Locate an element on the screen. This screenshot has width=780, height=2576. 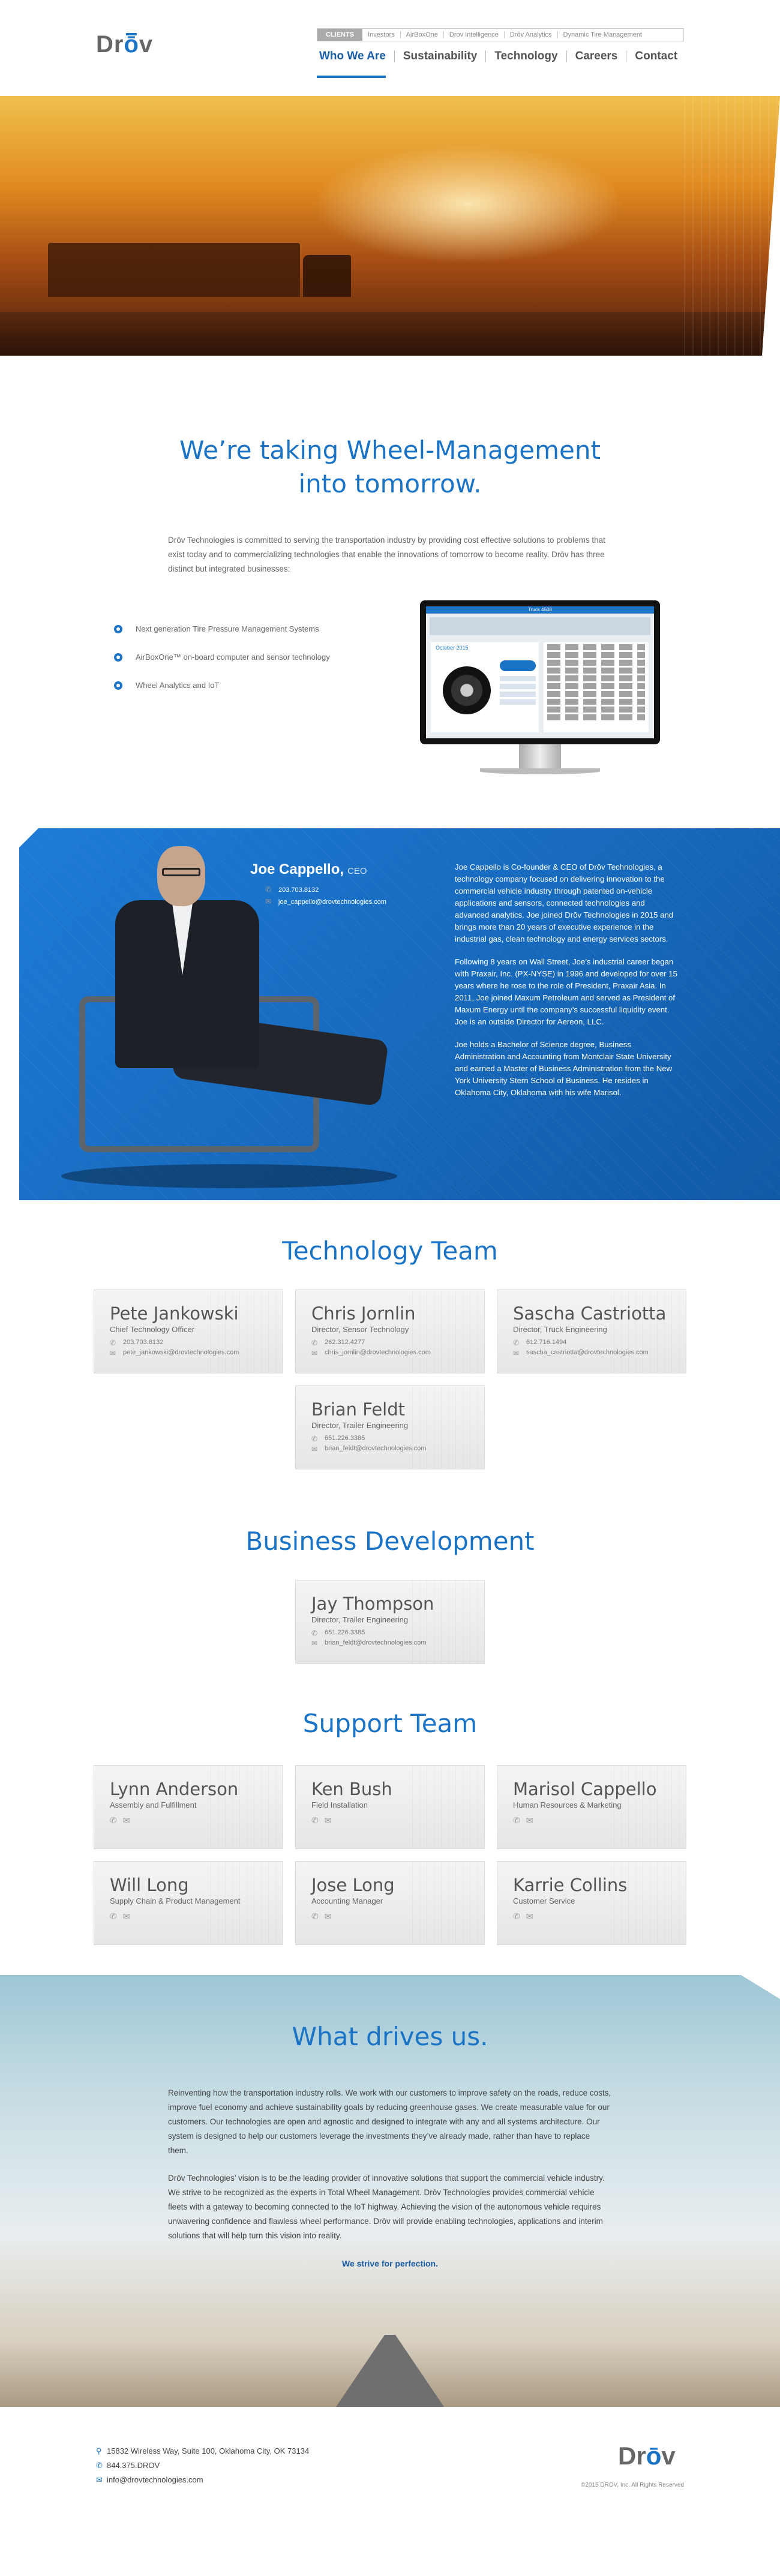
top-link-drov-analytics: Drōv Analytics is located at coordinates (531, 35).